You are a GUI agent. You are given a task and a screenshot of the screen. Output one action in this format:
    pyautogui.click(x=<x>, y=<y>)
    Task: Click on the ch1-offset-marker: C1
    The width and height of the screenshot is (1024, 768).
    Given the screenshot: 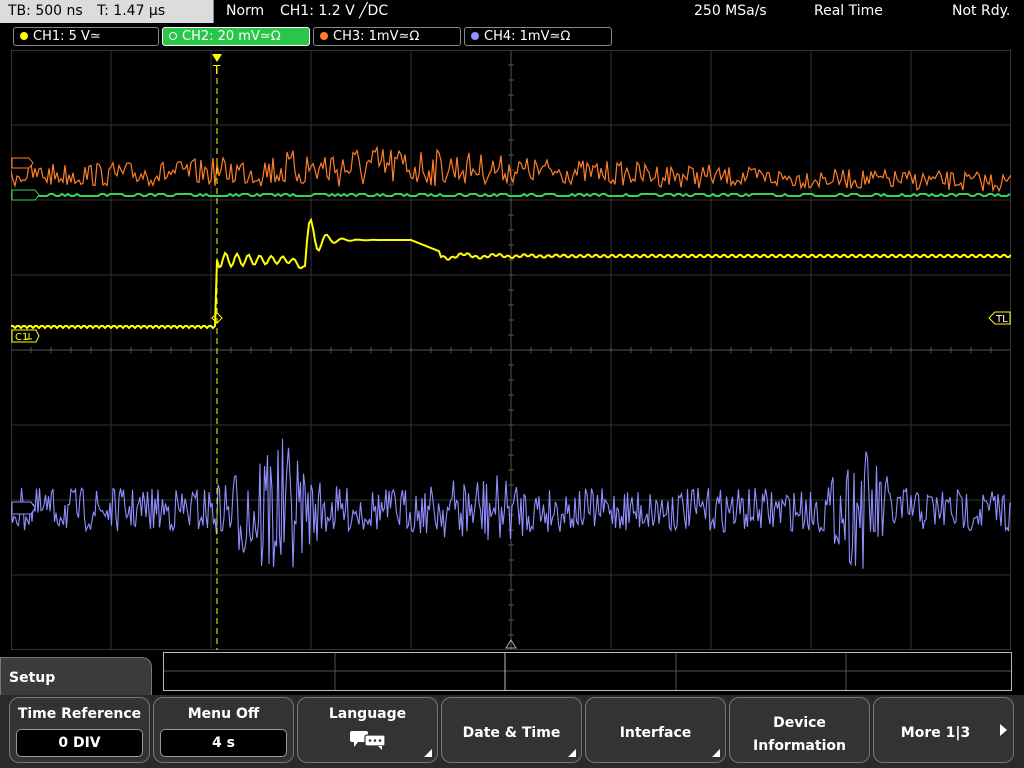 What is the action you would take?
    pyautogui.click(x=25, y=336)
    